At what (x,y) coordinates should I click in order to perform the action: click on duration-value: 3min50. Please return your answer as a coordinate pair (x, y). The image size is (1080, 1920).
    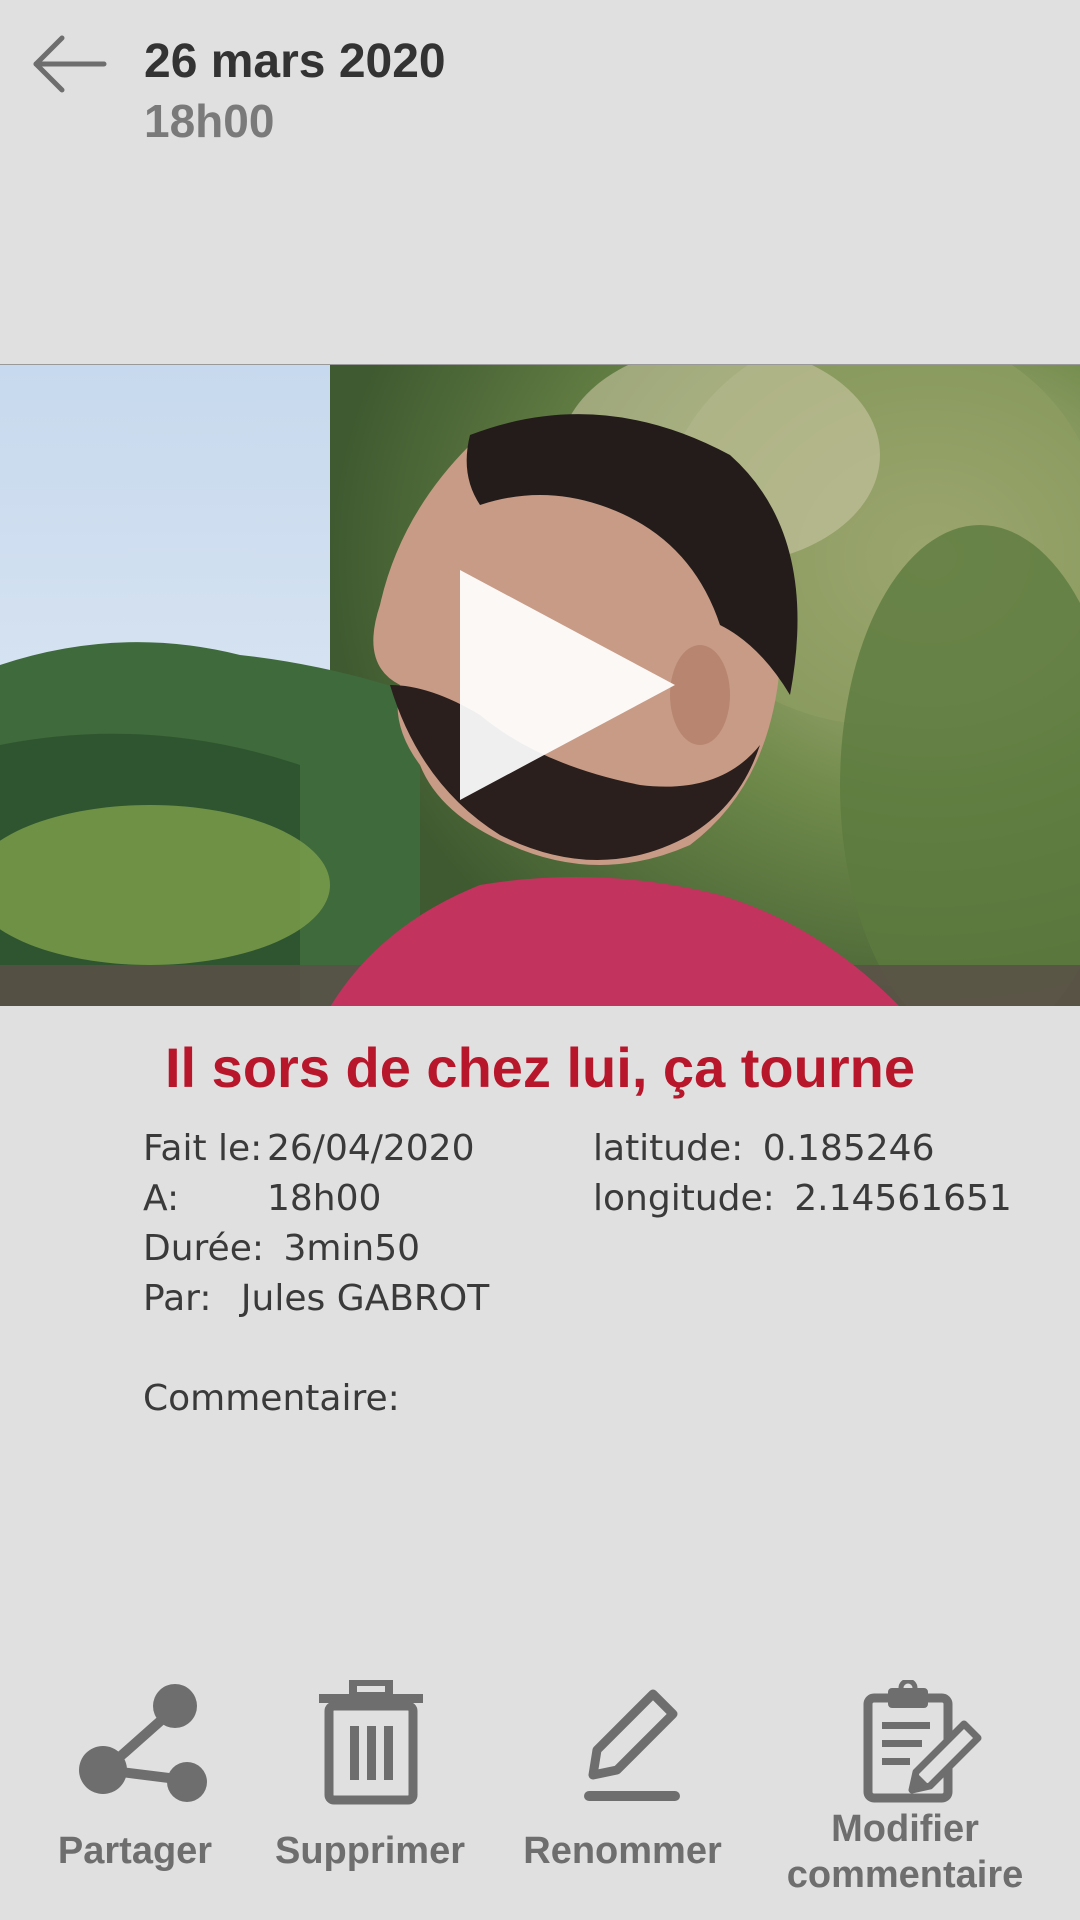
    Looking at the image, I should click on (352, 1248).